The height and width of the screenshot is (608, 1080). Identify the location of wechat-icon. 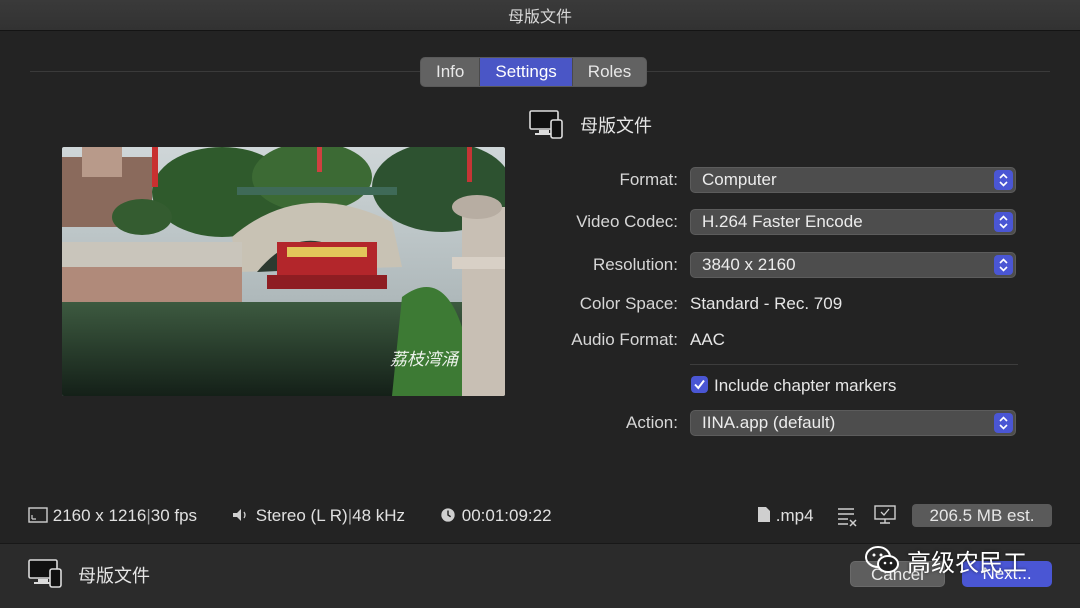
(882, 559).